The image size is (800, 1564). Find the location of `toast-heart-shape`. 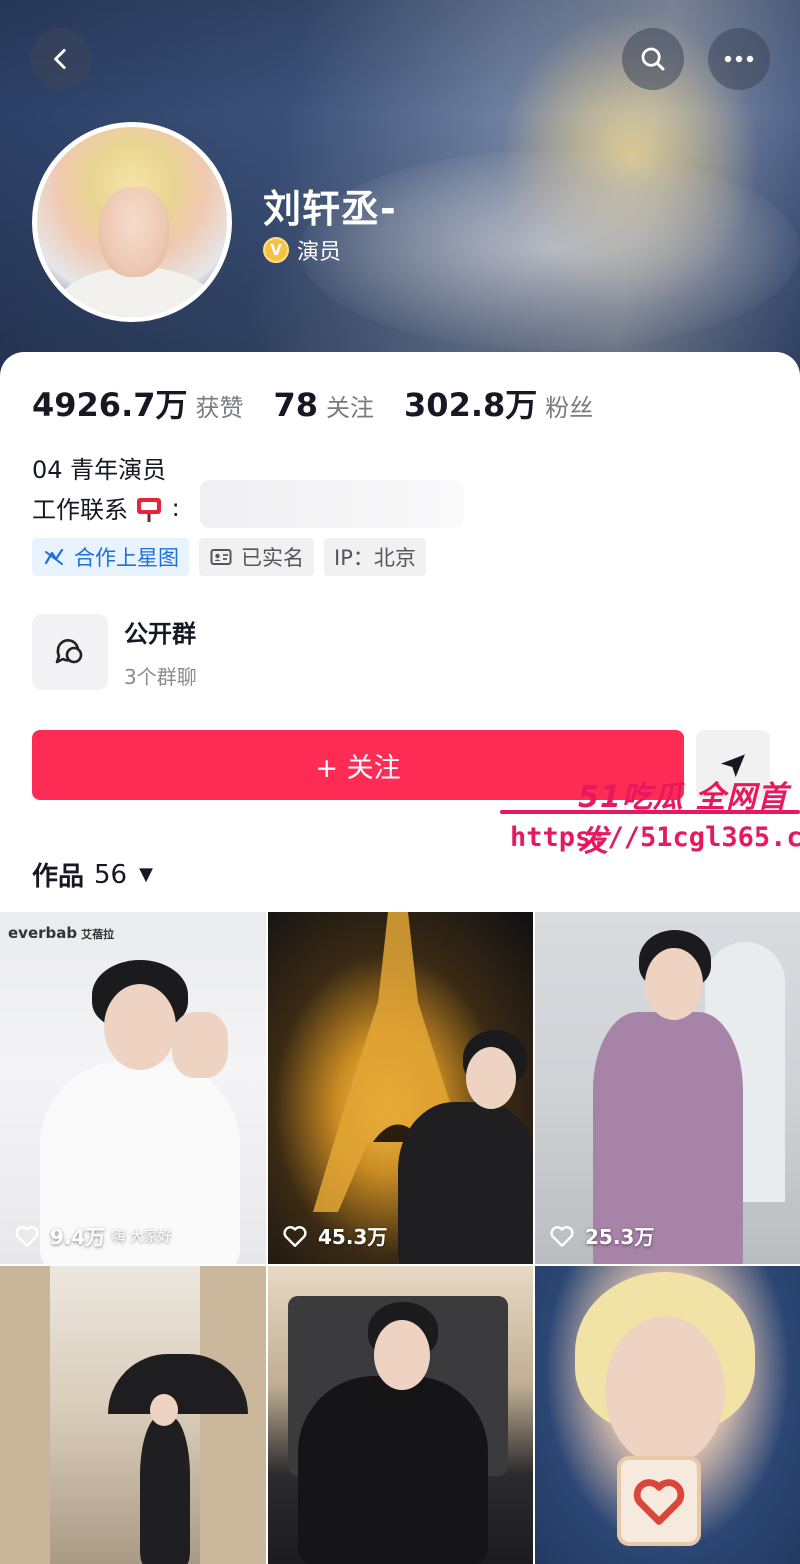

toast-heart-shape is located at coordinates (659, 1501).